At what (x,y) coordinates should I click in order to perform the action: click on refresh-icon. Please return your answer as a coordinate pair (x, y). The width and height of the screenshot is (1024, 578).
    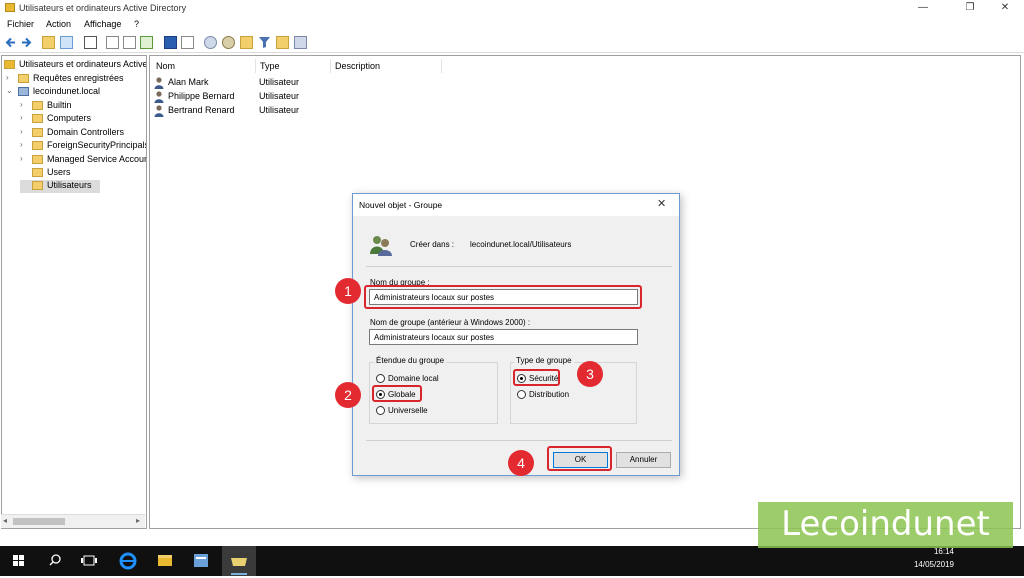
    Looking at the image, I should click on (129, 42).